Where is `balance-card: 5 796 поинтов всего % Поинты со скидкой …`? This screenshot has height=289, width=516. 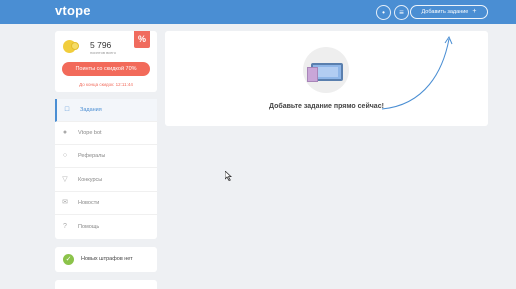
balance-card: 5 796 поинтов всего % Поинты со скидкой … is located at coordinates (106, 61).